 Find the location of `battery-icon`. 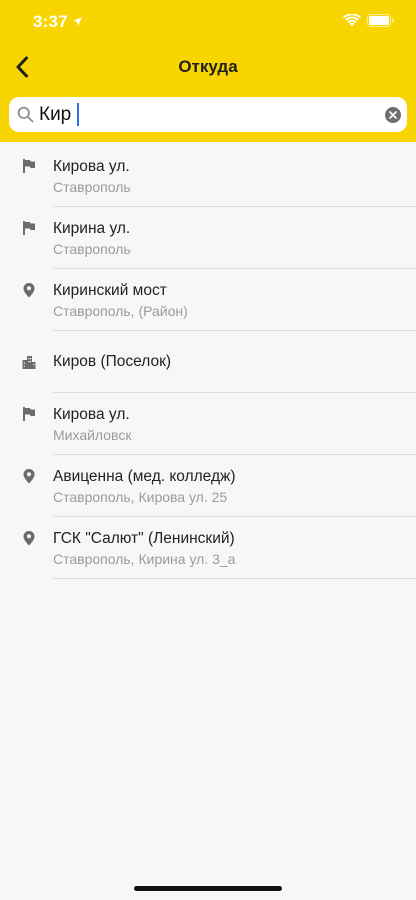

battery-icon is located at coordinates (380, 20).